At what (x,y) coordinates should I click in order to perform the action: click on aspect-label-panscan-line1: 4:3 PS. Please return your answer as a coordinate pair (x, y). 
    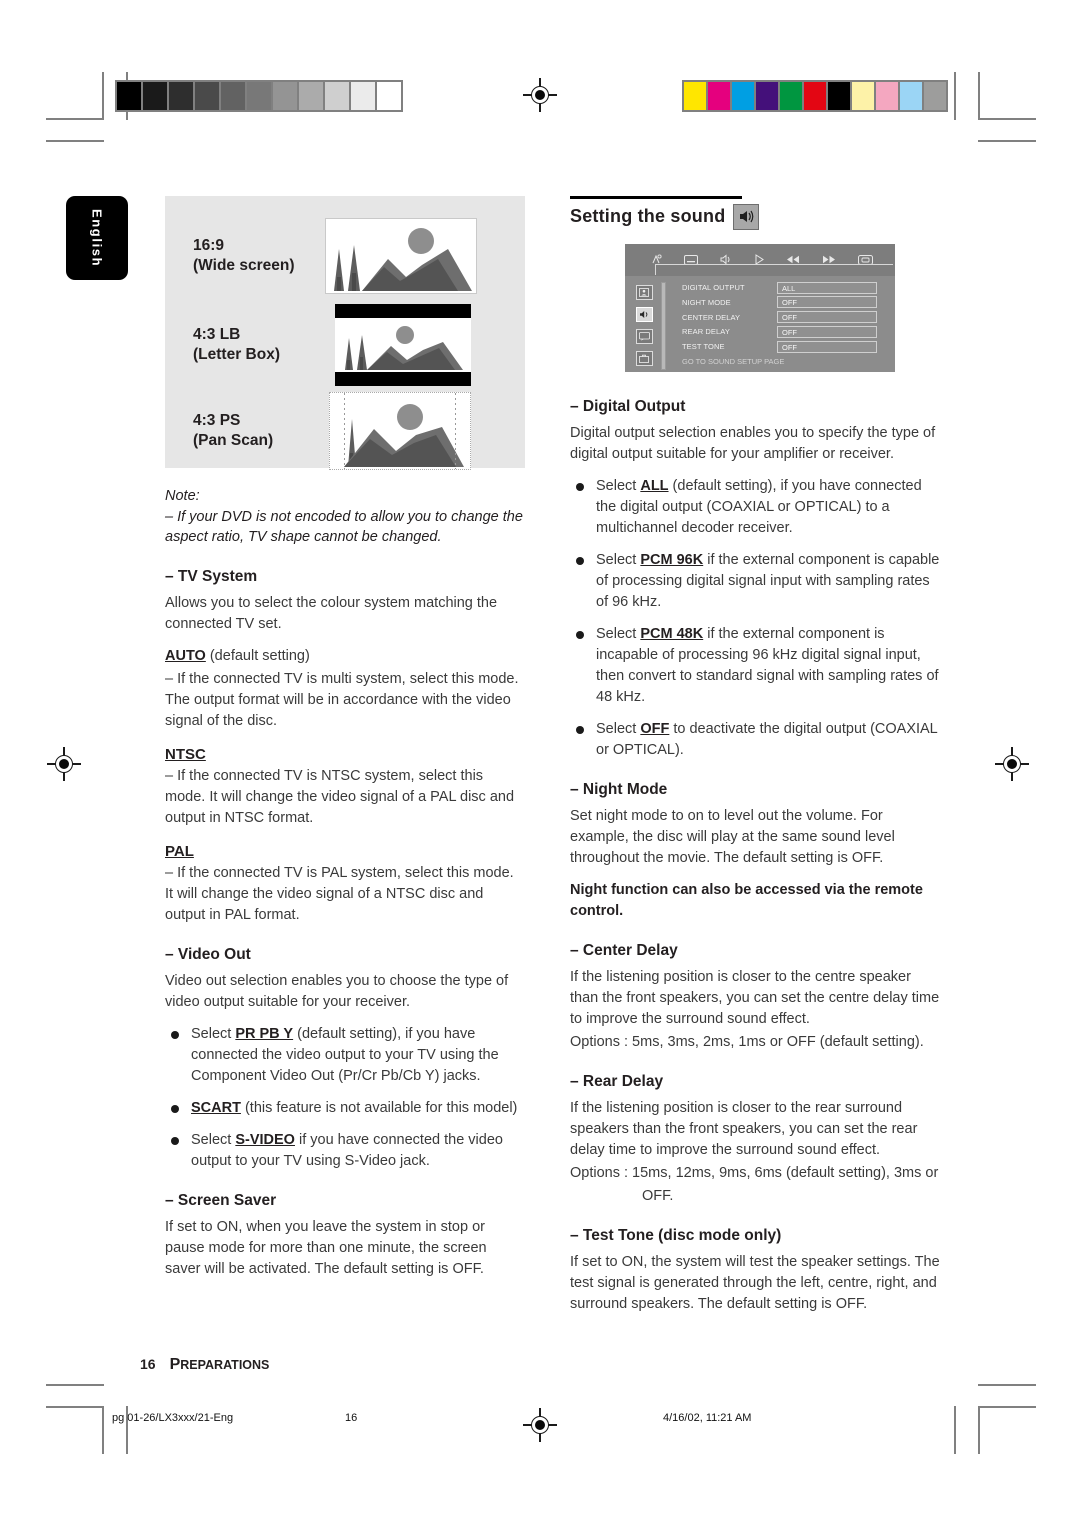
    Looking at the image, I should click on (217, 420).